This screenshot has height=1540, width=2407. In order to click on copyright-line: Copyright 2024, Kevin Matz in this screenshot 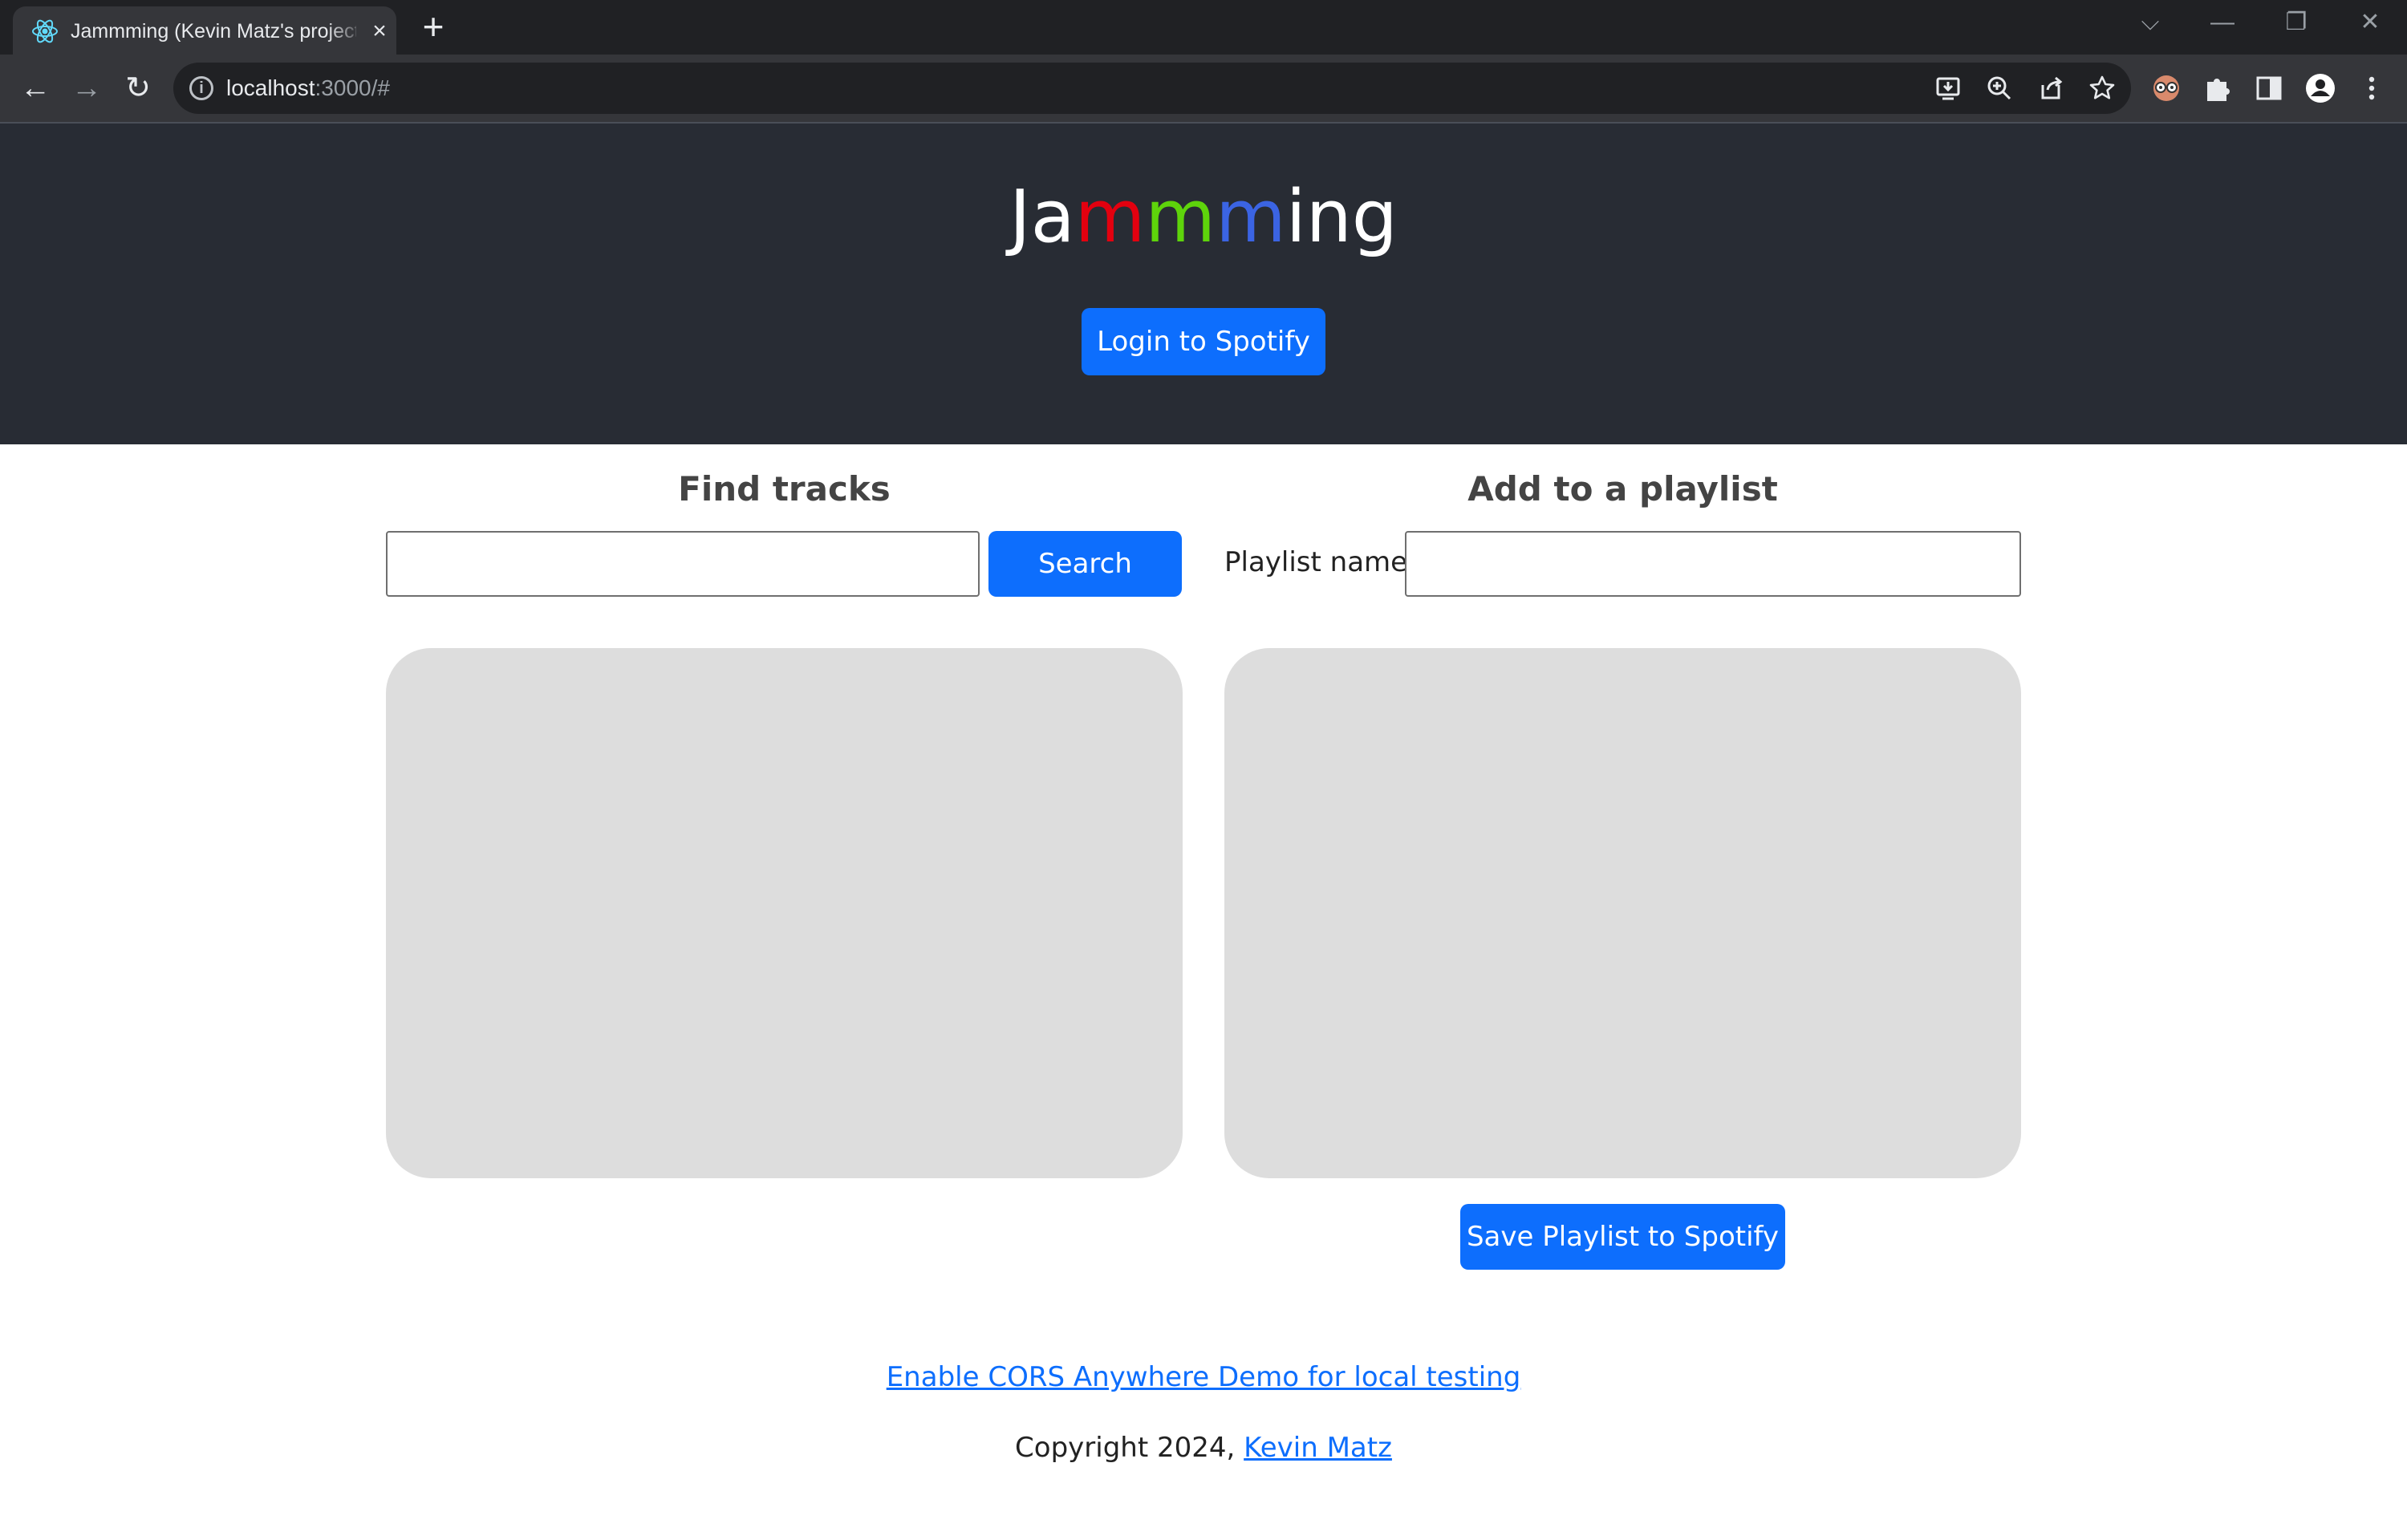, I will do `click(1203, 1448)`.